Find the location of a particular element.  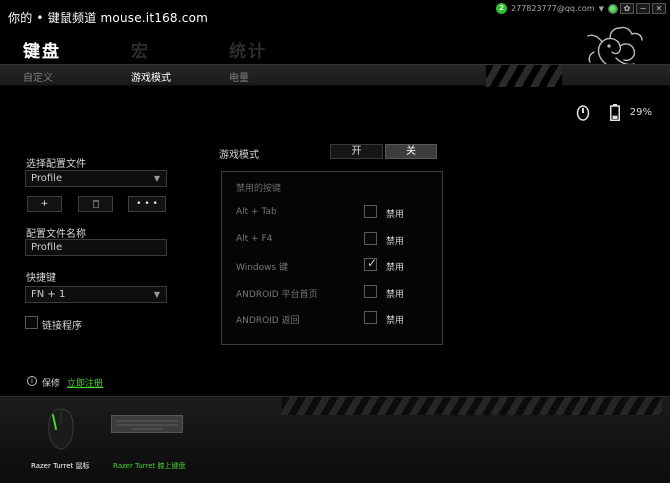

disable-windows-key-checkbox is located at coordinates (370, 263).